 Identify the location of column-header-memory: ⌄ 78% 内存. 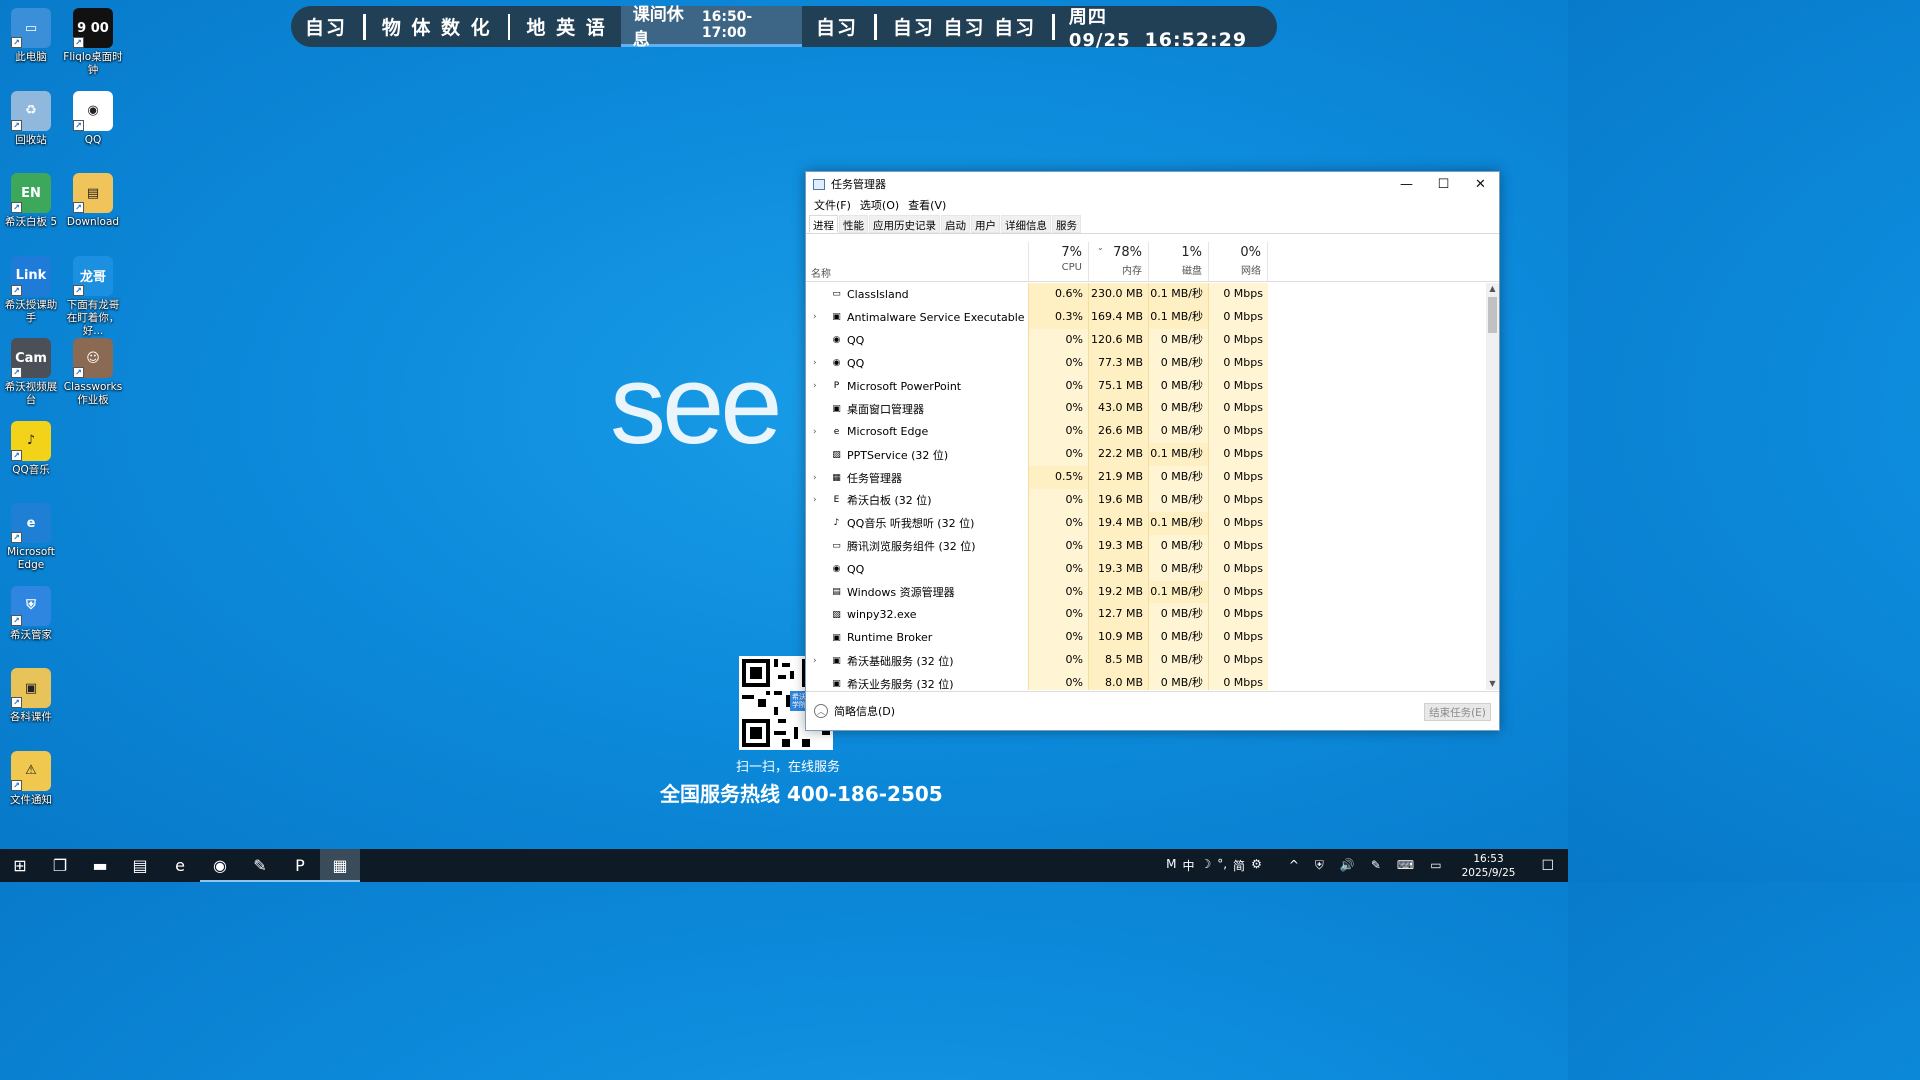
(1118, 262).